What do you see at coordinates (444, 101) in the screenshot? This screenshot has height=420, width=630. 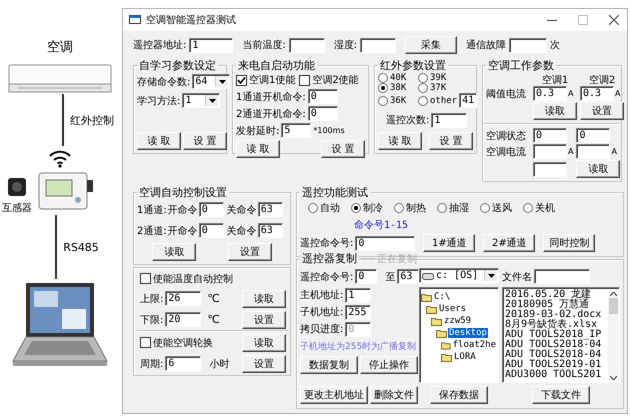 I see `radio-label: other` at bounding box center [444, 101].